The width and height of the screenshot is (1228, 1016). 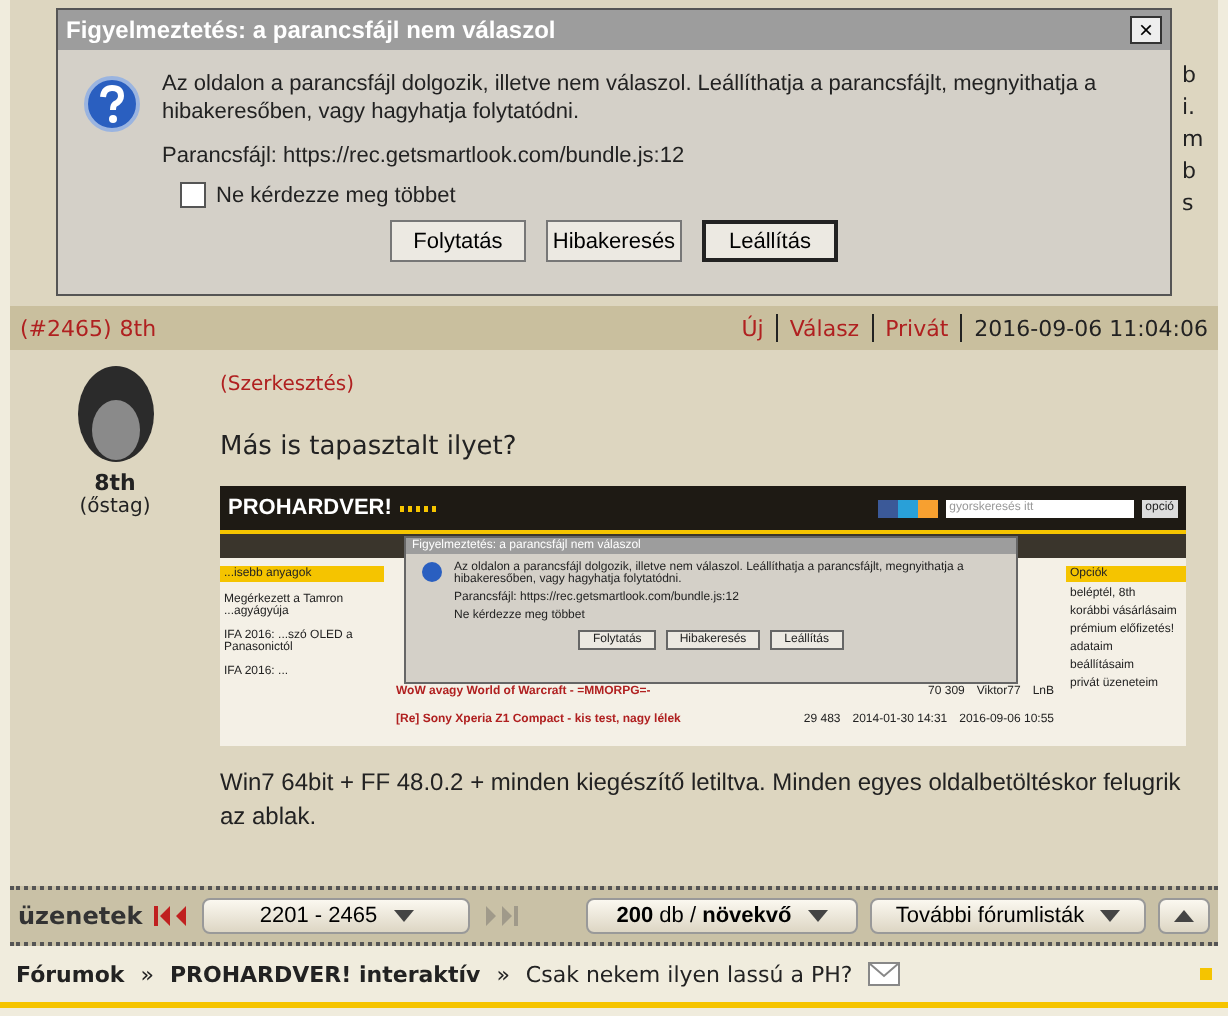 What do you see at coordinates (722, 916) in the screenshot?
I see `per-page-dropdown: 200 db / növekvő` at bounding box center [722, 916].